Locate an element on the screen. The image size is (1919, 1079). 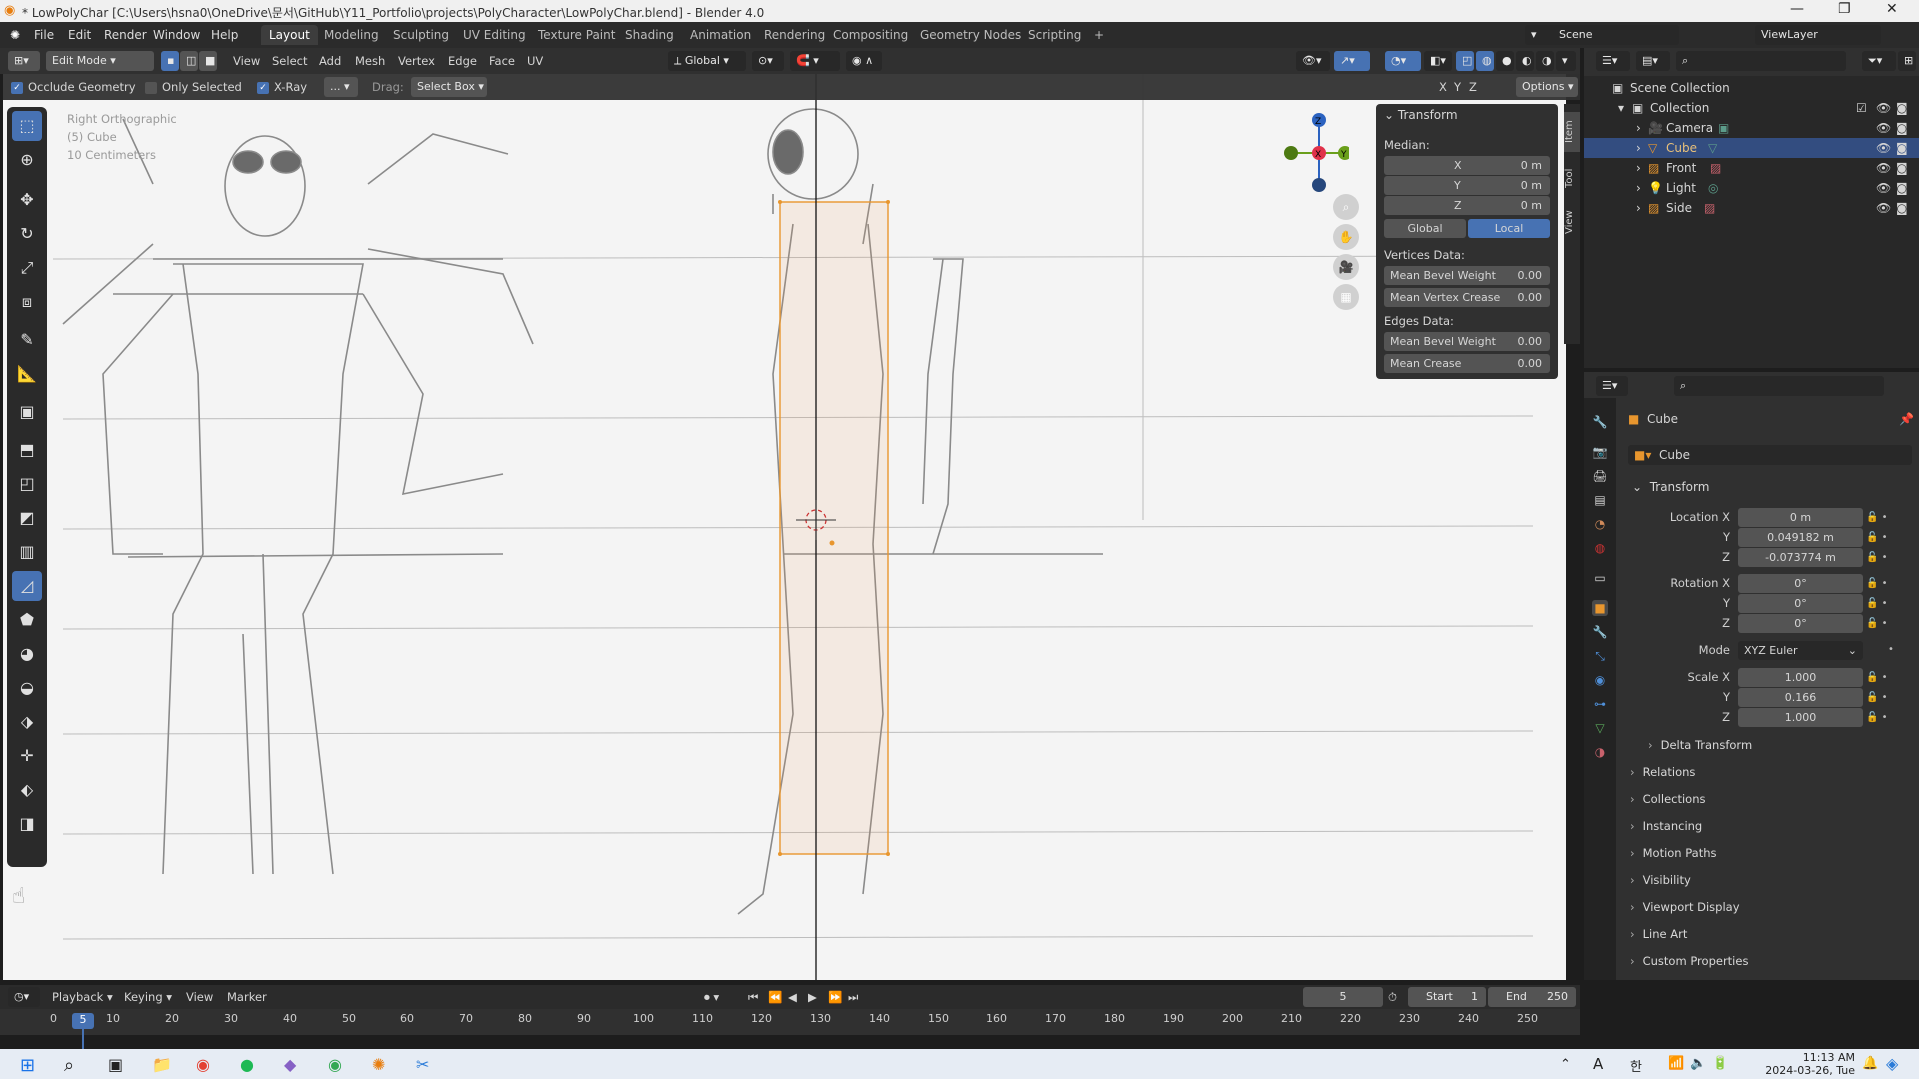
menu-playback: Playback ▾ is located at coordinates (82, 997).